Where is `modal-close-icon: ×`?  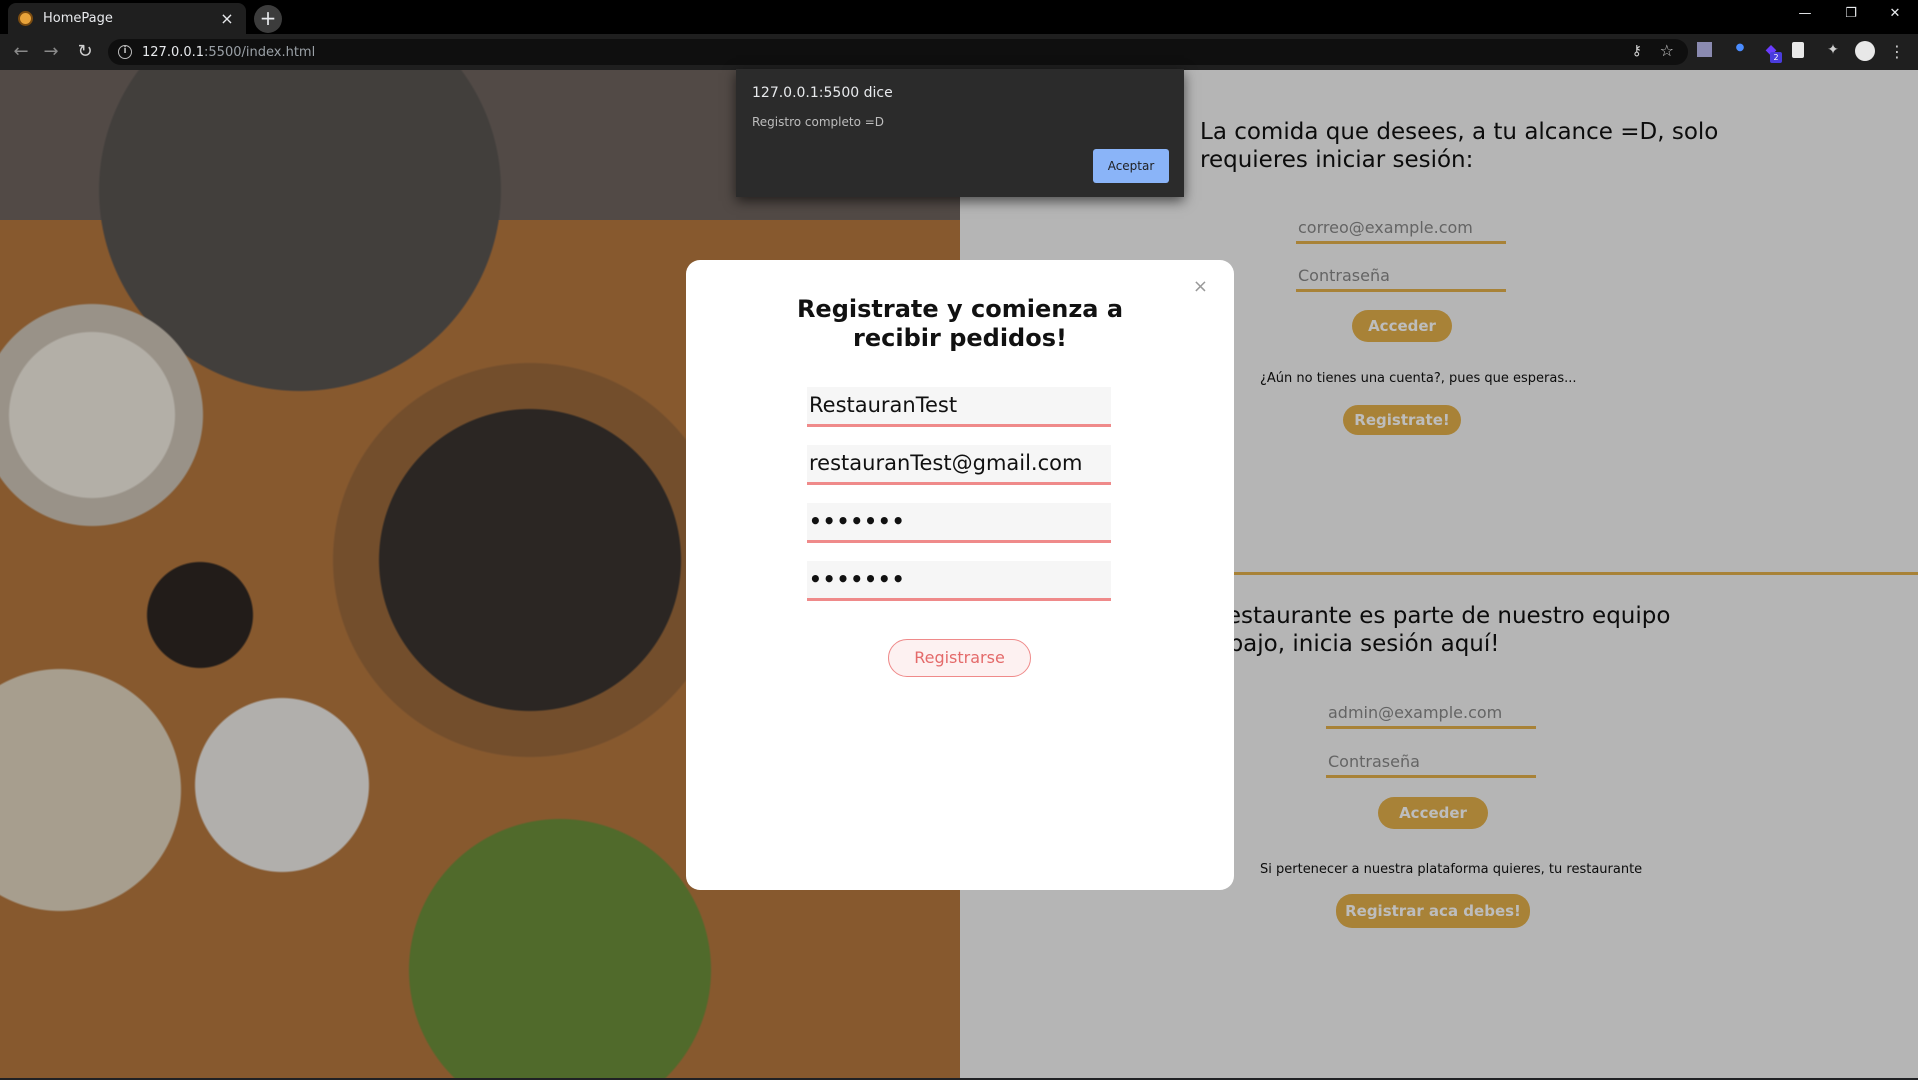
modal-close-icon: × is located at coordinates (1200, 286).